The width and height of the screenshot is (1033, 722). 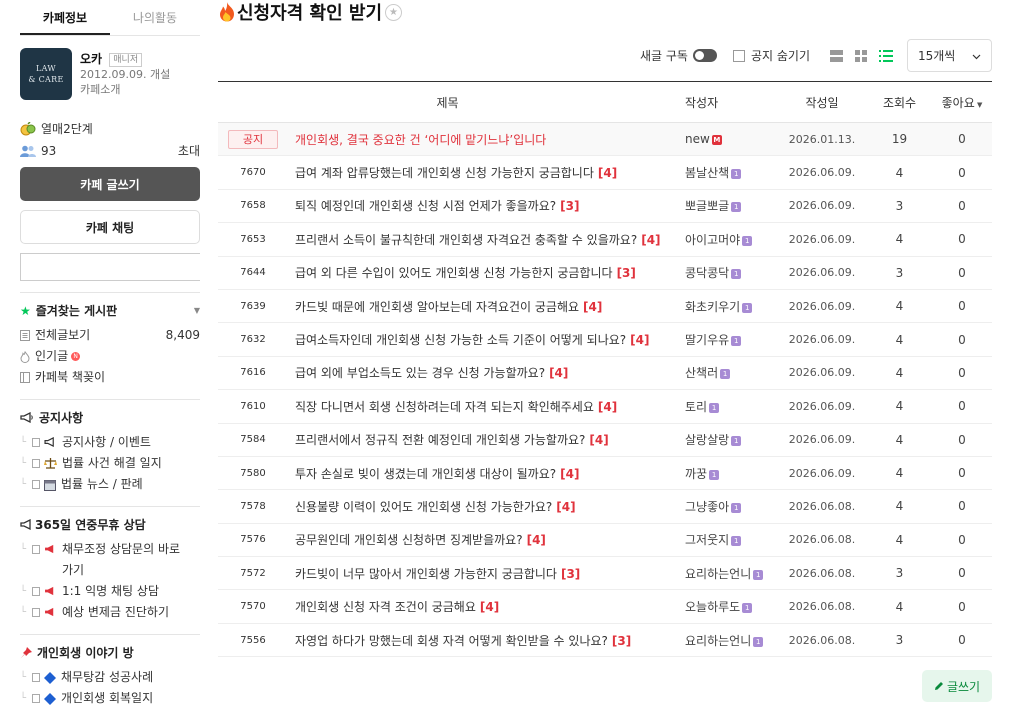 I want to click on author-name: 뽀글뽀글, so click(x=707, y=206).